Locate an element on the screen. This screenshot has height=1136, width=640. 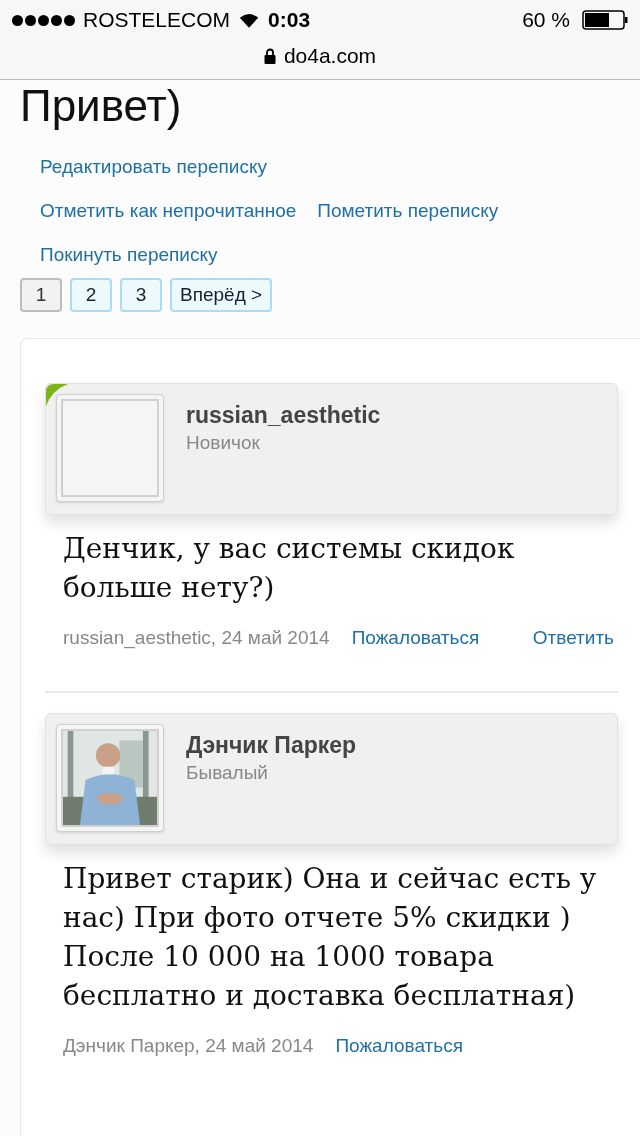
message-text: Денчик, у вас системы скидок больше нету?) is located at coordinates (289, 568).